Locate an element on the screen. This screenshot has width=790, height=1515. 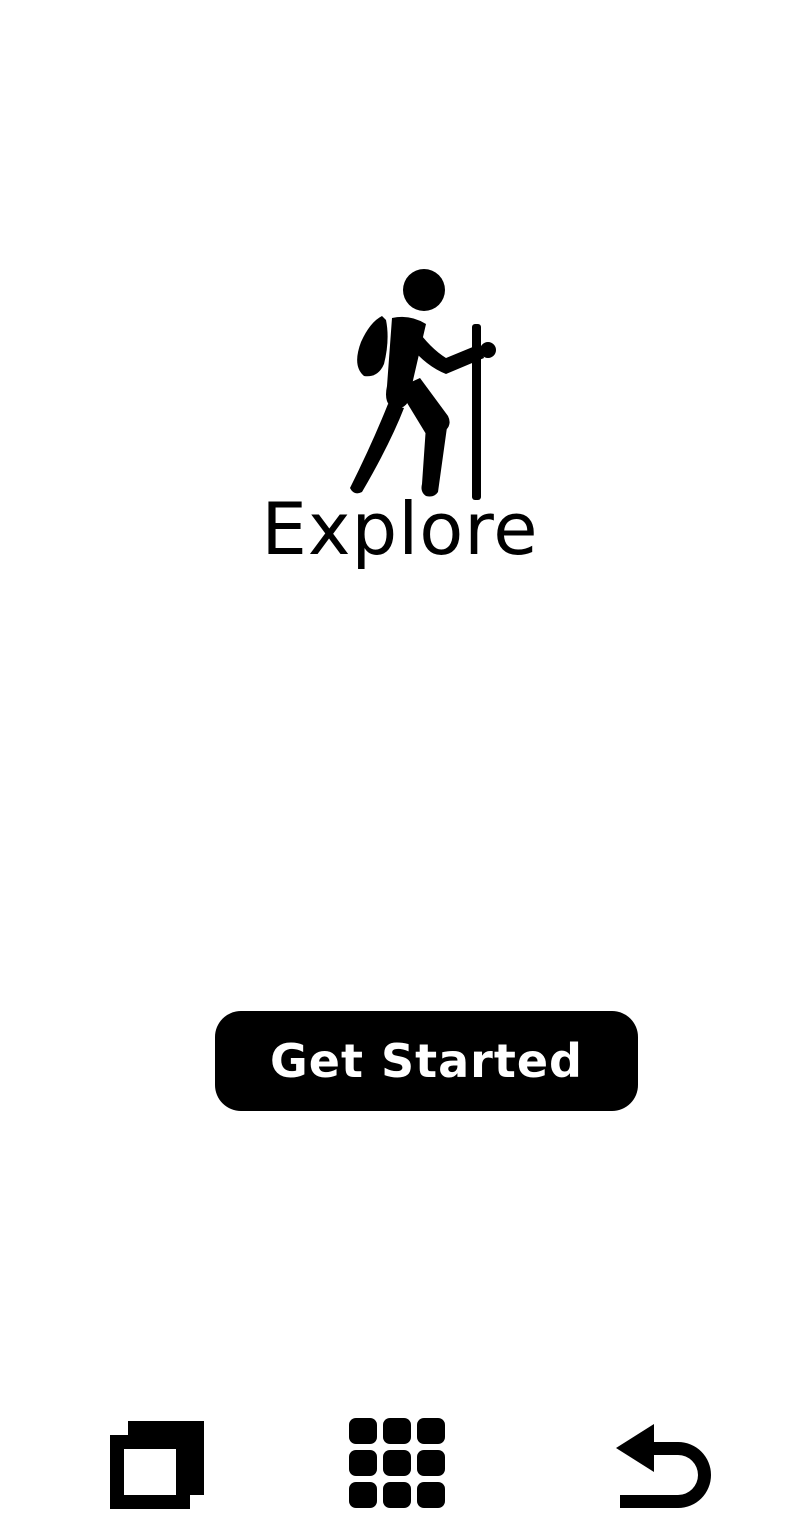
app-logo: Explore is located at coordinates (400, 422).